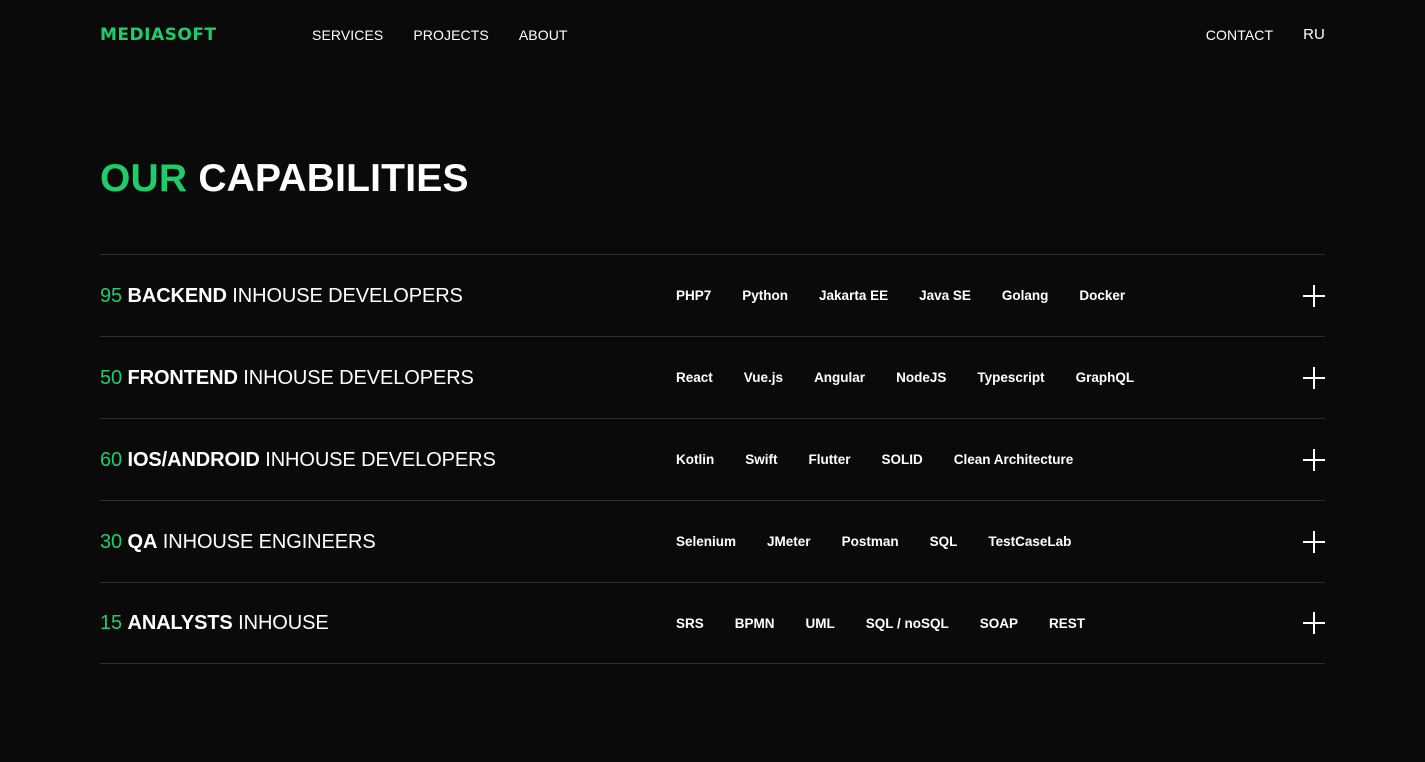 This screenshot has width=1425, height=762. I want to click on tech-tag: UML, so click(820, 623).